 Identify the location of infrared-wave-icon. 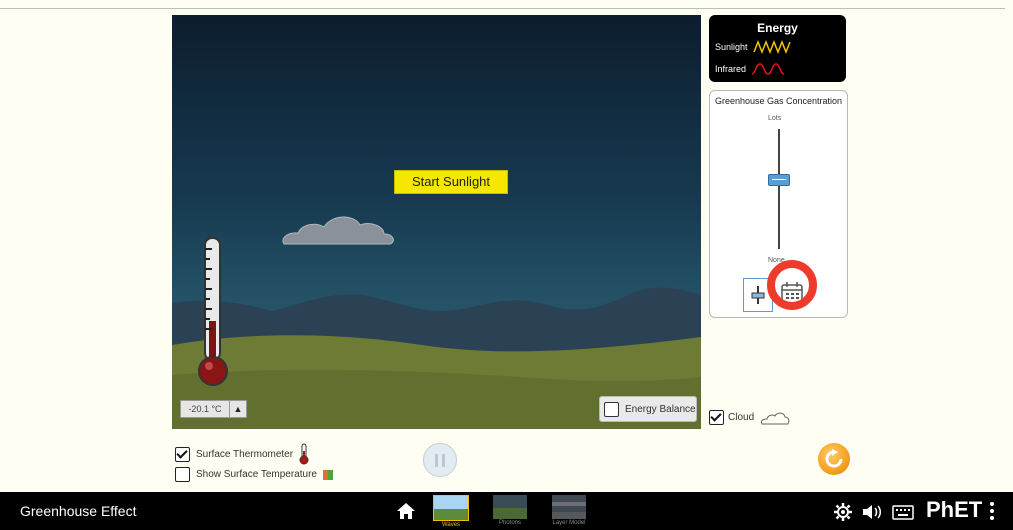
(768, 69).